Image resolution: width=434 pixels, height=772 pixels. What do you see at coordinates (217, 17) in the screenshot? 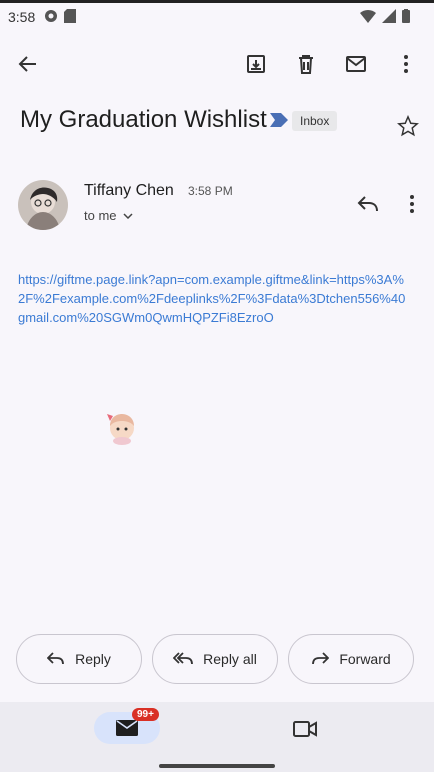
I see `status-bar: 3:58` at bounding box center [217, 17].